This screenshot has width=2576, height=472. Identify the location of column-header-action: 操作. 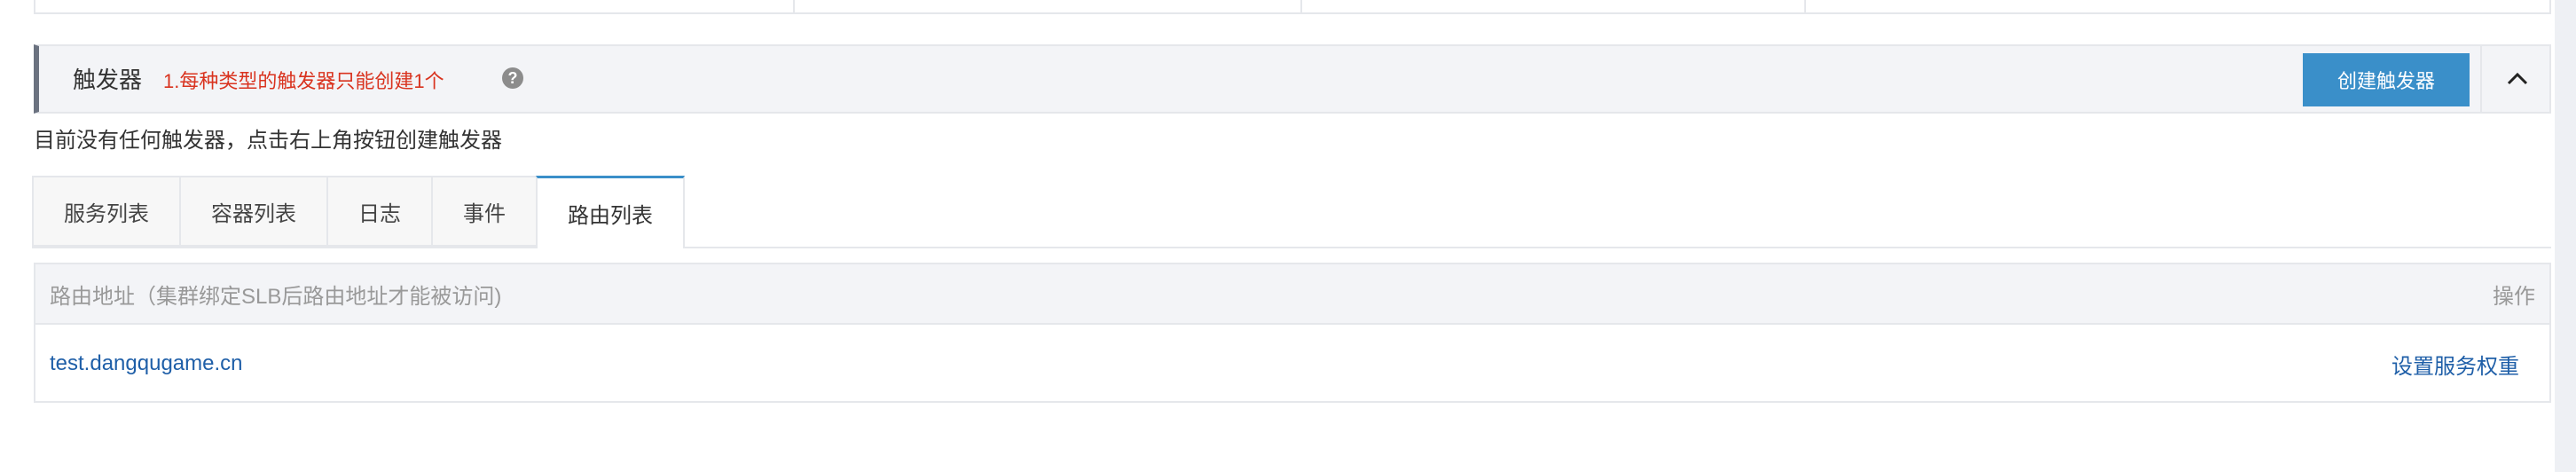
(2514, 296).